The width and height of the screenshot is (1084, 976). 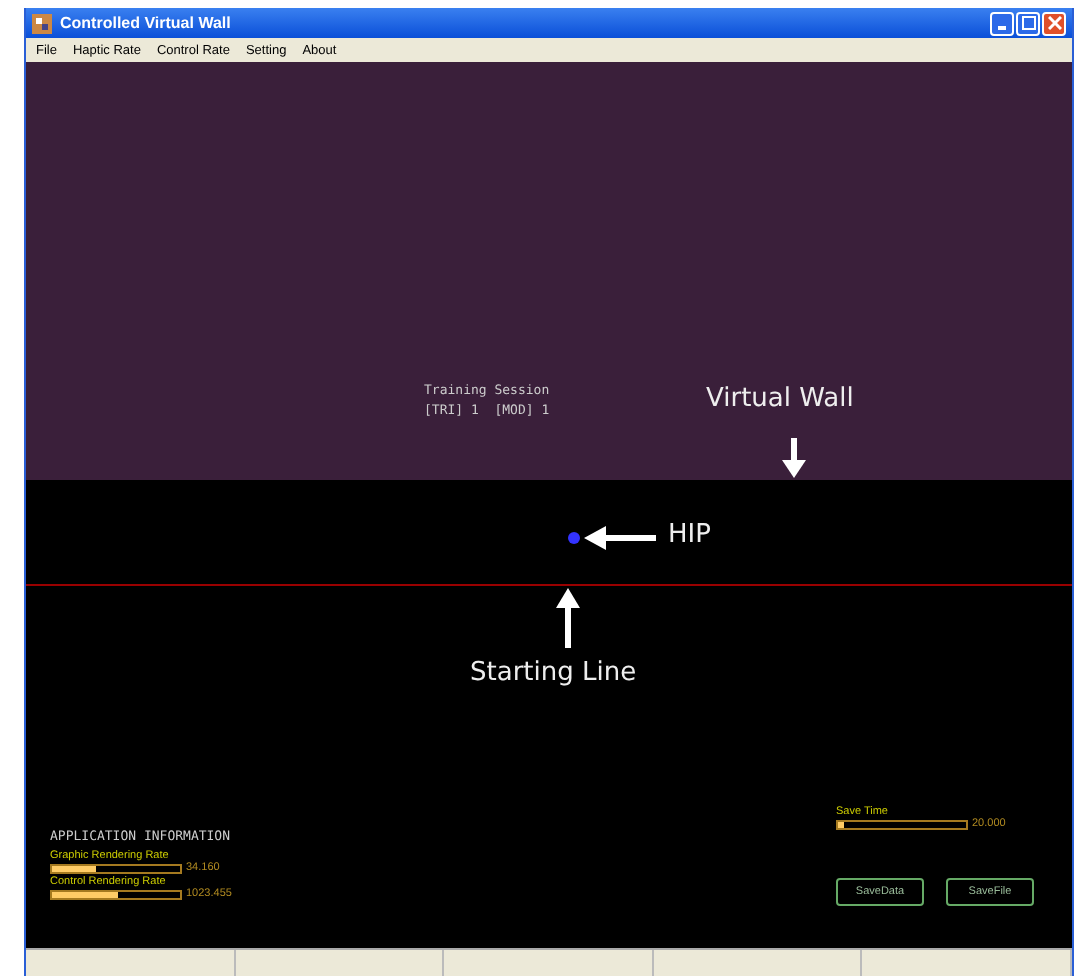 What do you see at coordinates (902, 825) in the screenshot?
I see `save-time-slider` at bounding box center [902, 825].